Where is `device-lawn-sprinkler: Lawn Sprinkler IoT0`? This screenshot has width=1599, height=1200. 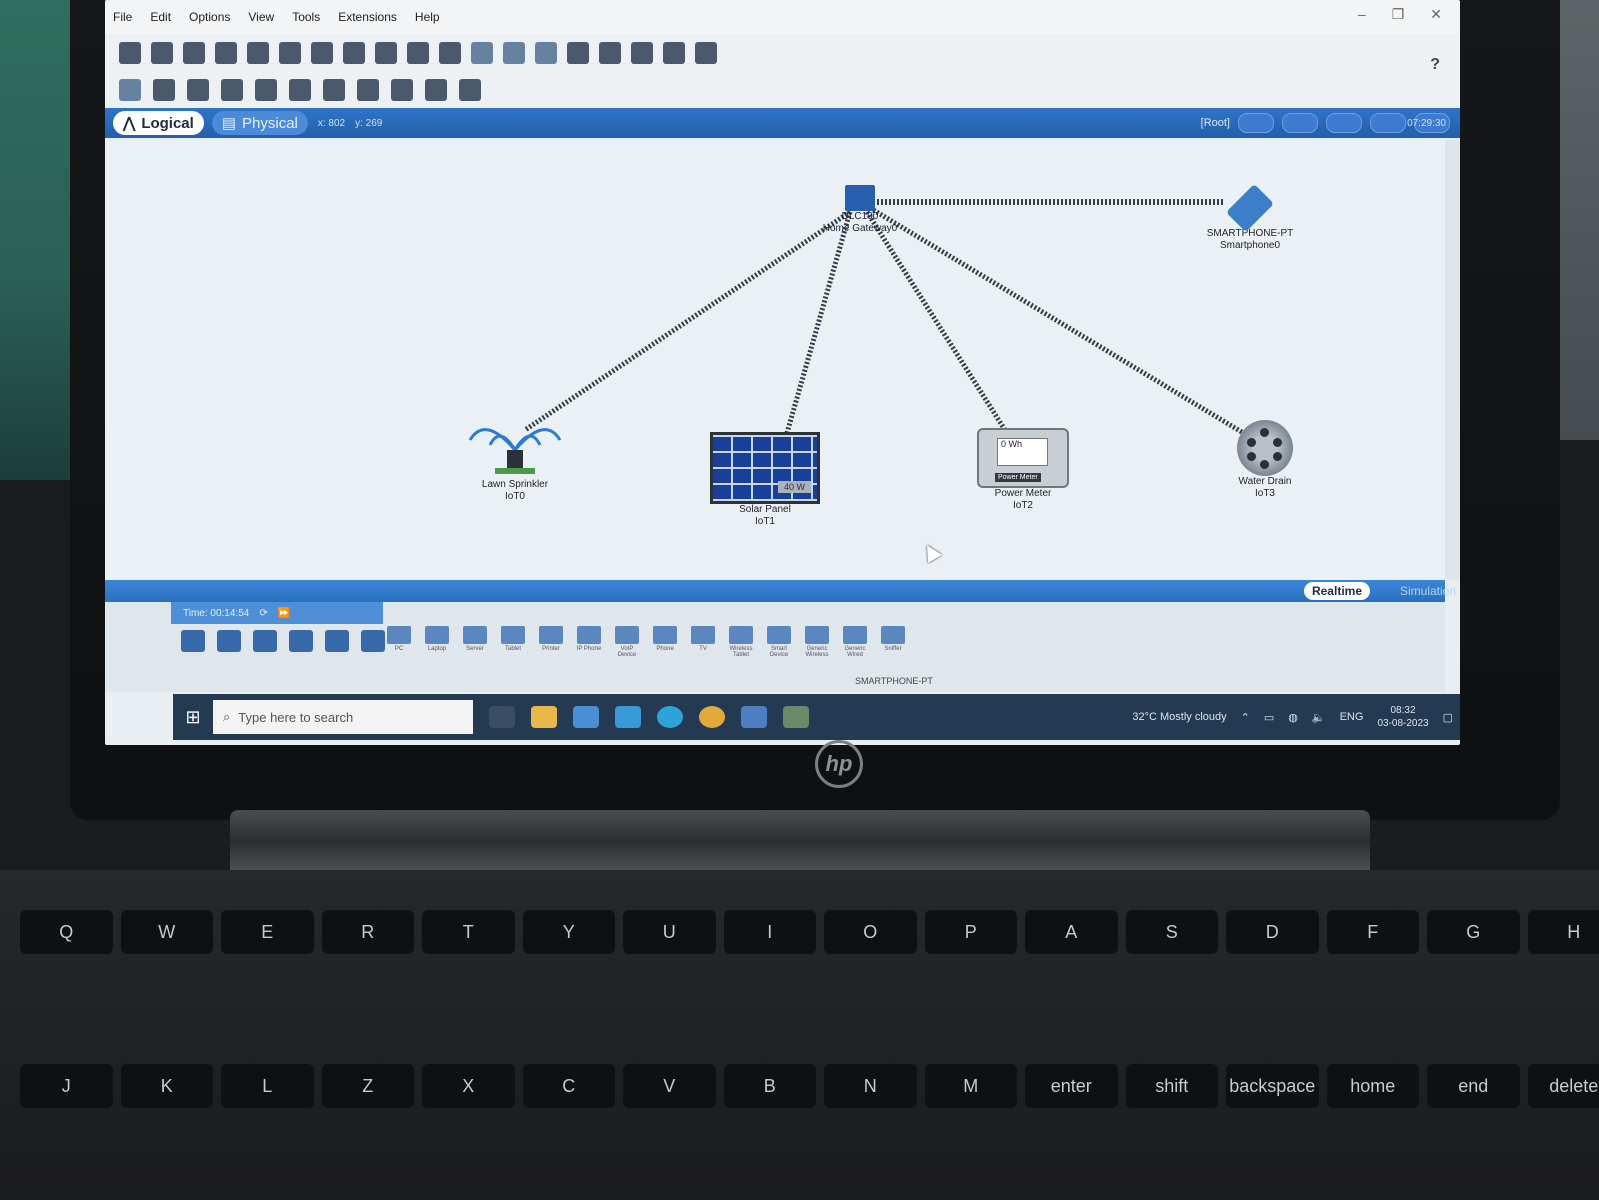 device-lawn-sprinkler: Lawn Sprinkler IoT0 is located at coordinates (515, 456).